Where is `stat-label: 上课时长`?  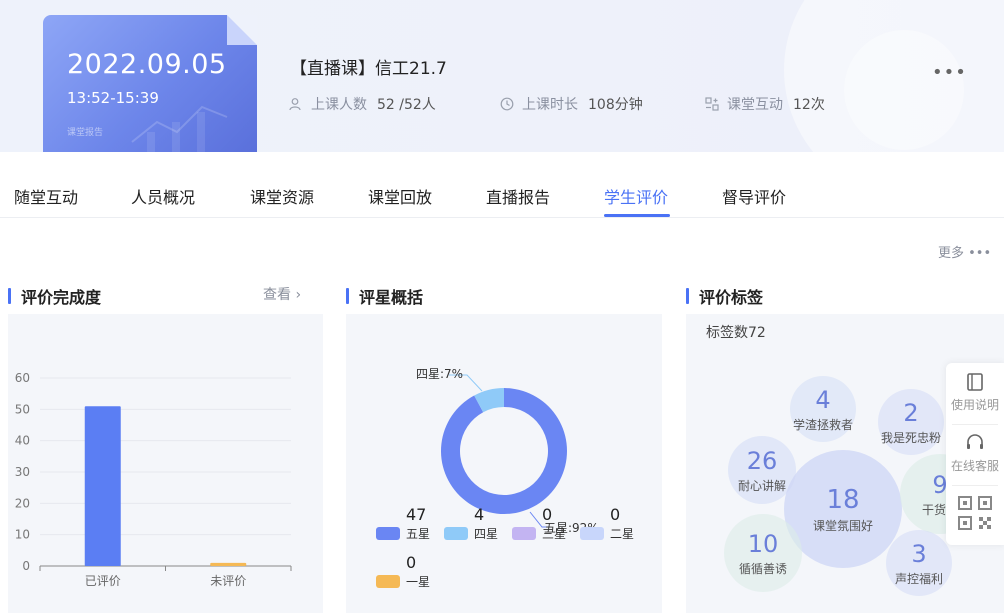
stat-label: 上课时长 is located at coordinates (550, 105).